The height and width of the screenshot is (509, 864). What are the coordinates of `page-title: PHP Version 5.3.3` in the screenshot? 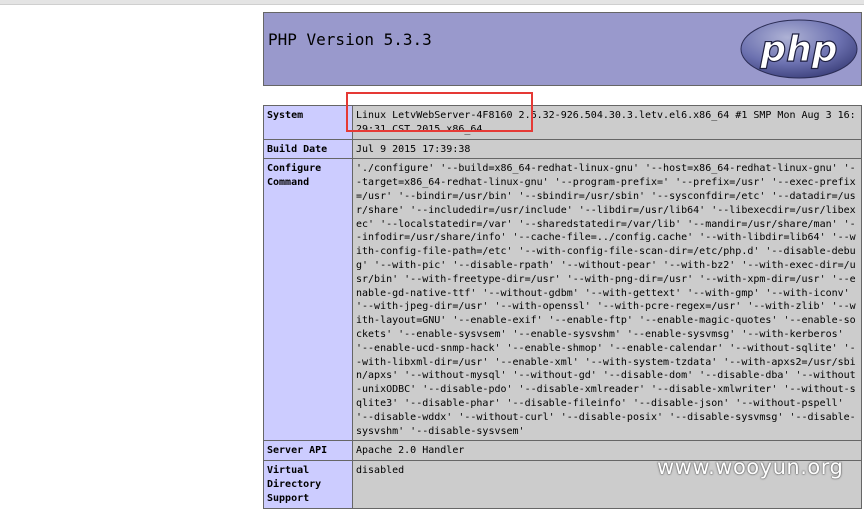 It's located at (350, 39).